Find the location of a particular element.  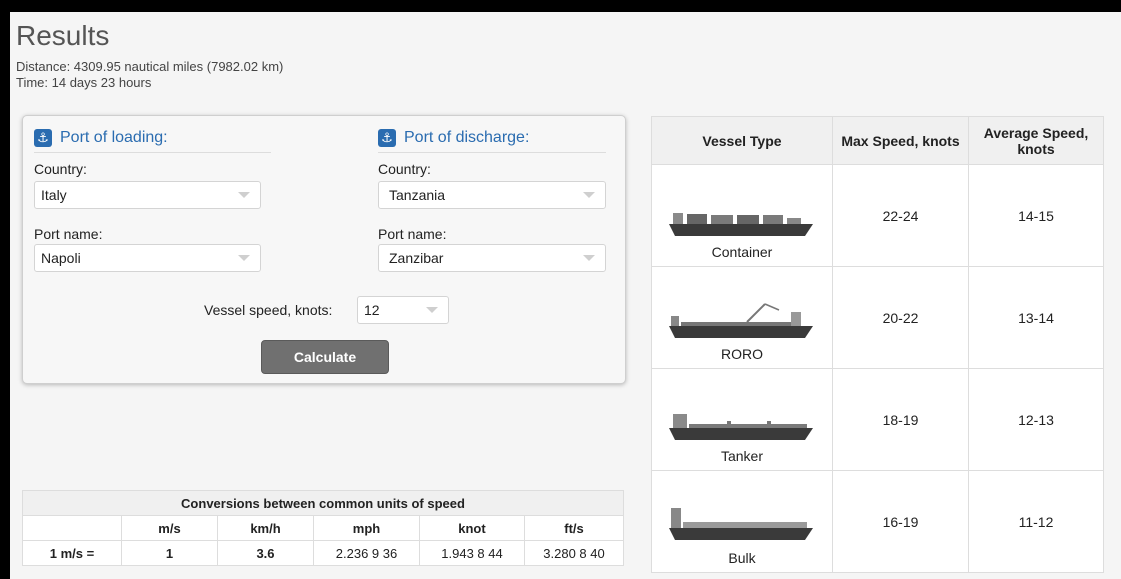

conversion-header-cell: knot is located at coordinates (472, 528).